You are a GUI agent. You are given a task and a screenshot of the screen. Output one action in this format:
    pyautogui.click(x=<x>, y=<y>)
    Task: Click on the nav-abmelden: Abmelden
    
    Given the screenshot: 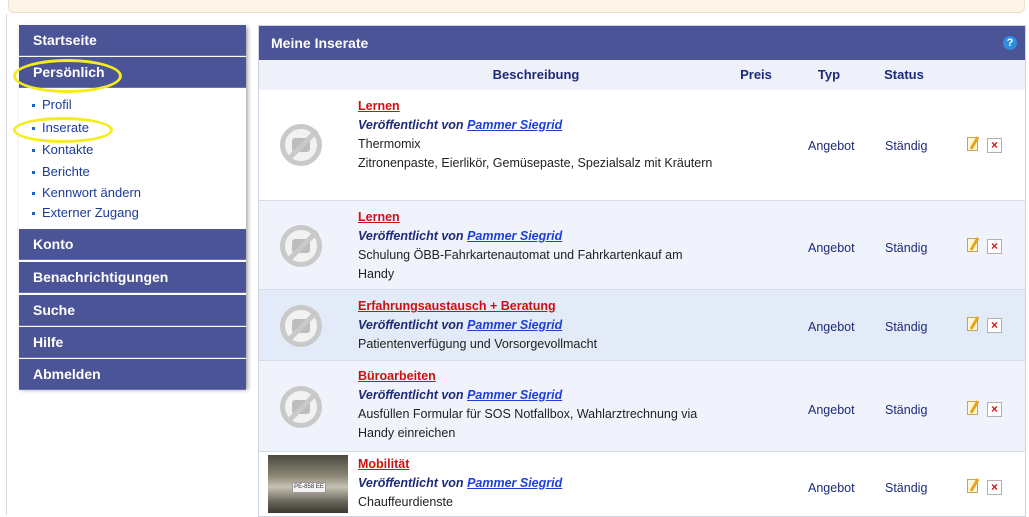 What is the action you would take?
    pyautogui.click(x=132, y=374)
    